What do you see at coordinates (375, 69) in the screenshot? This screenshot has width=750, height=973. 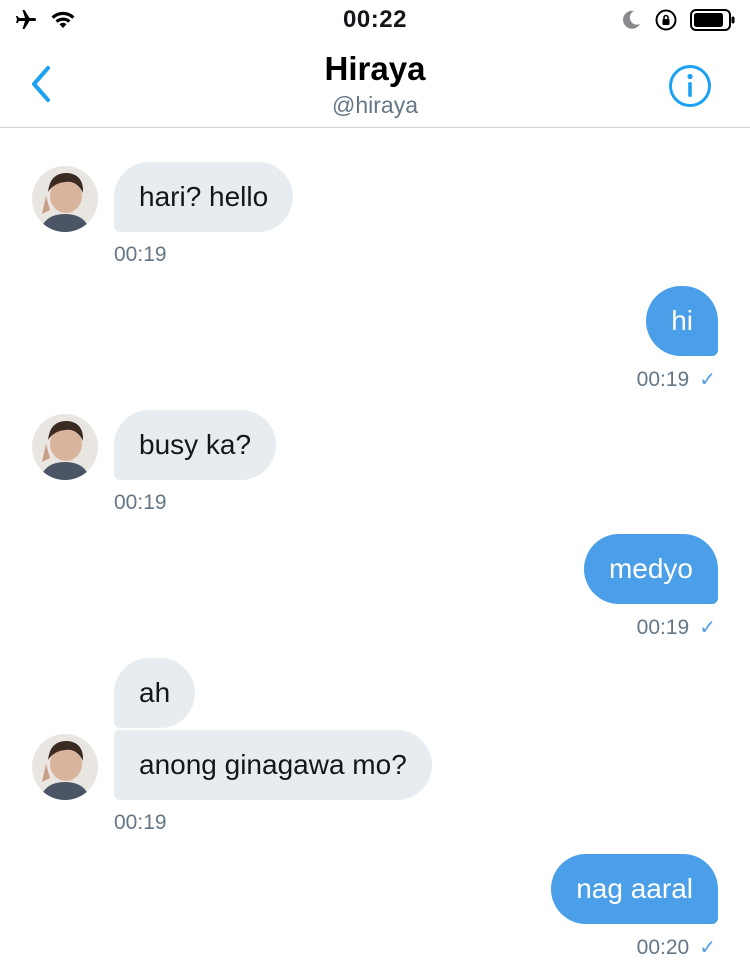 I see `contact-name: Hiraya` at bounding box center [375, 69].